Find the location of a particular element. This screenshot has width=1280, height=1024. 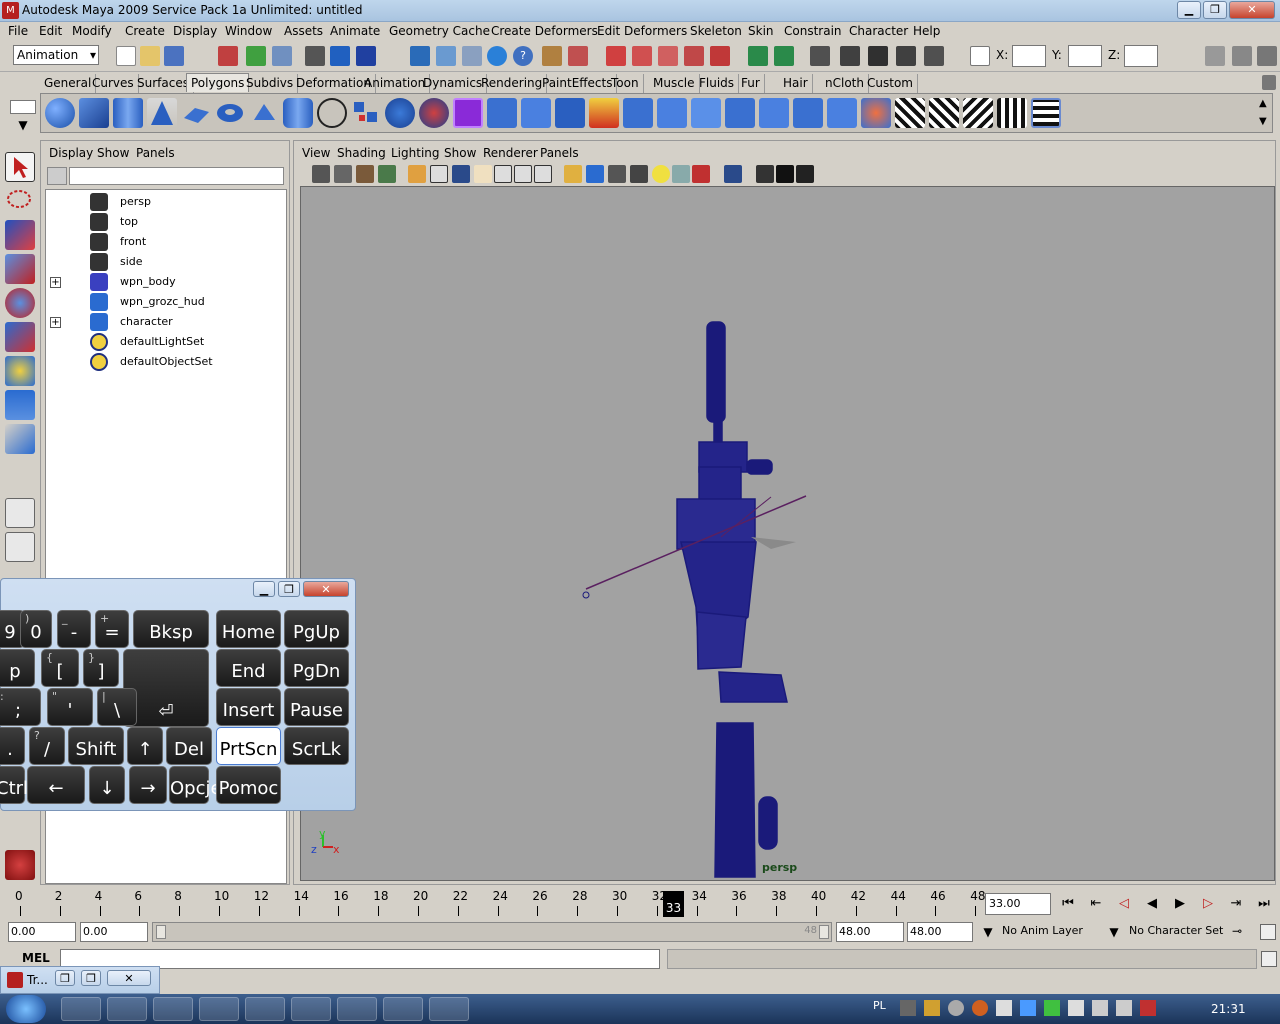

backface-culling-icon is located at coordinates (785, 174).